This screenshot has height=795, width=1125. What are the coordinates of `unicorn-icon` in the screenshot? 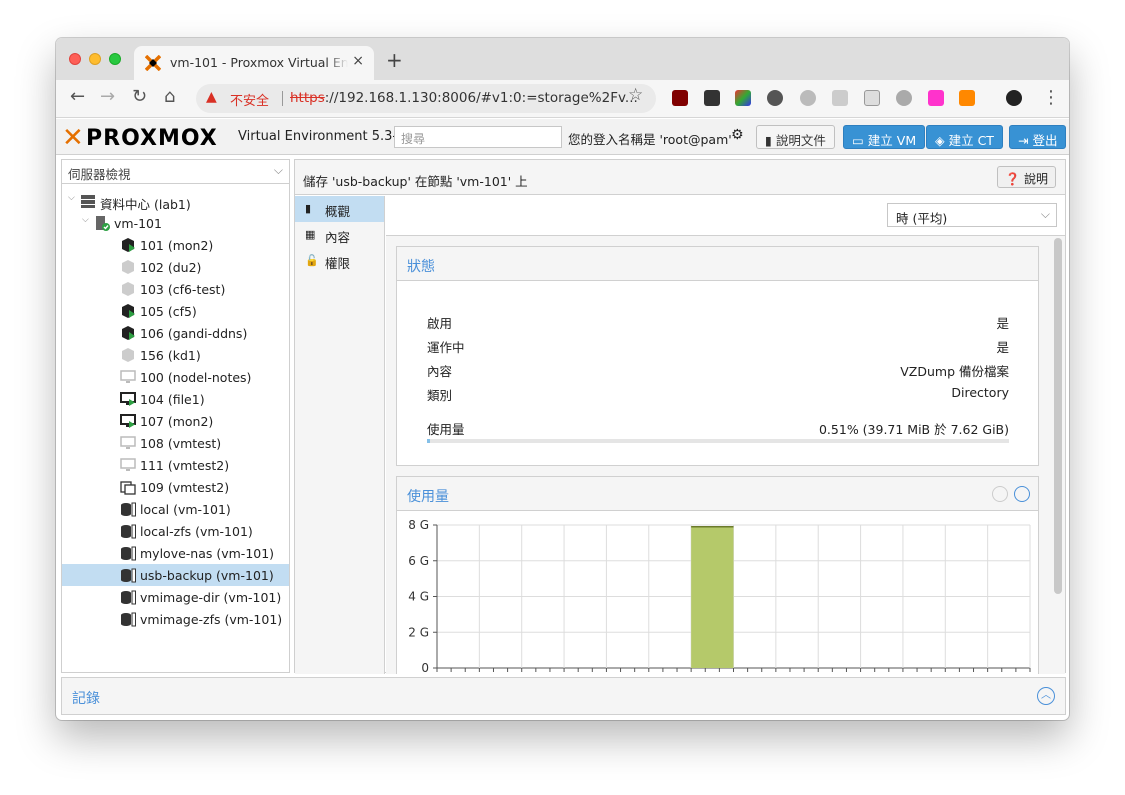 It's located at (936, 98).